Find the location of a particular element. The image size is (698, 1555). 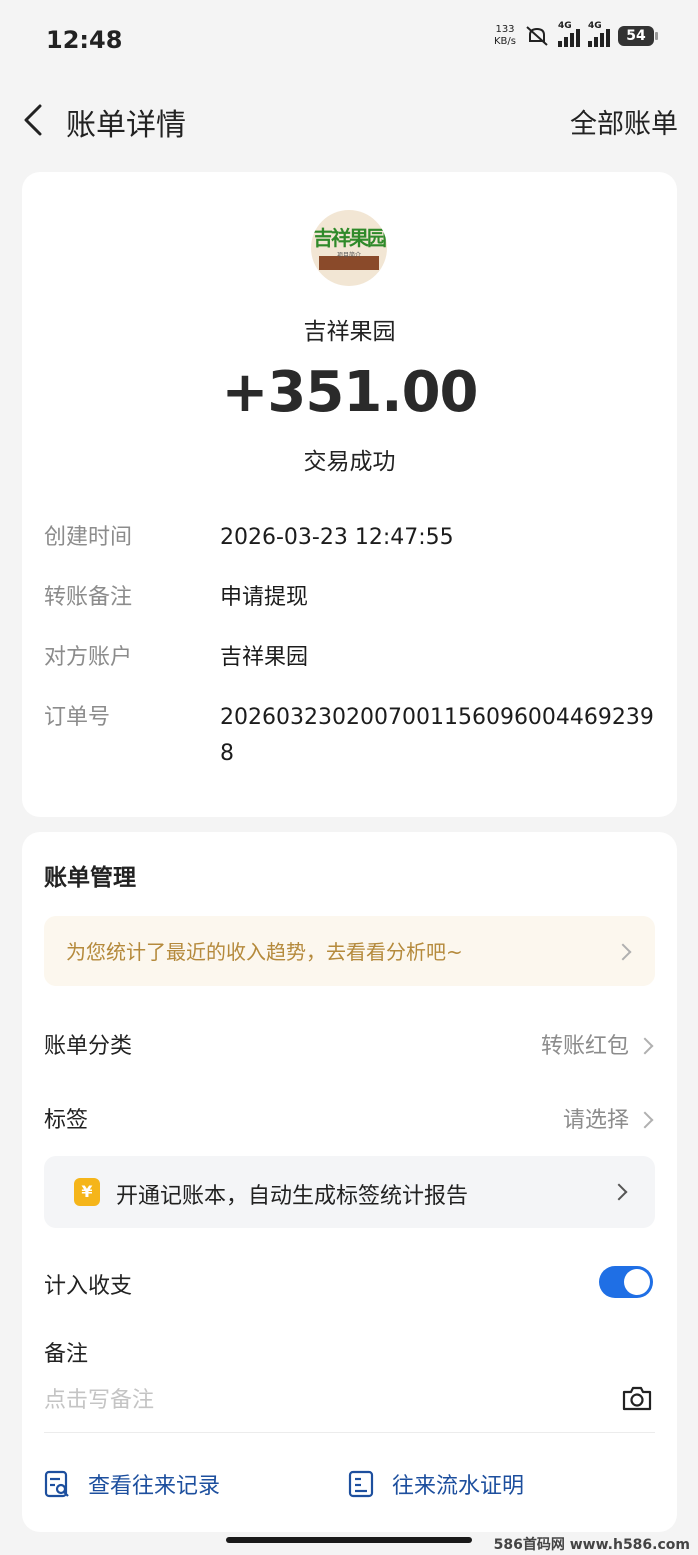

battery-icon: 54 is located at coordinates (638, 36).